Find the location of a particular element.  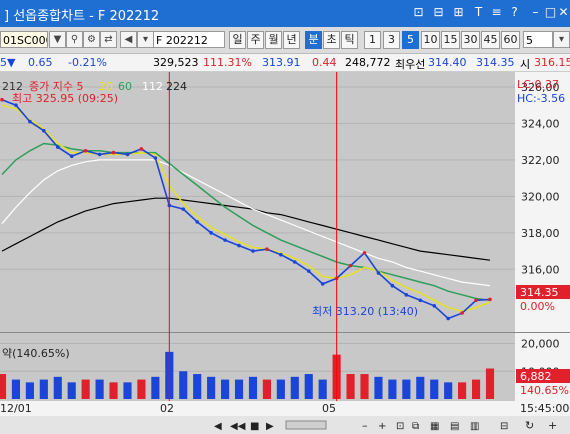

scroll-bar is located at coordinates (285, 425).